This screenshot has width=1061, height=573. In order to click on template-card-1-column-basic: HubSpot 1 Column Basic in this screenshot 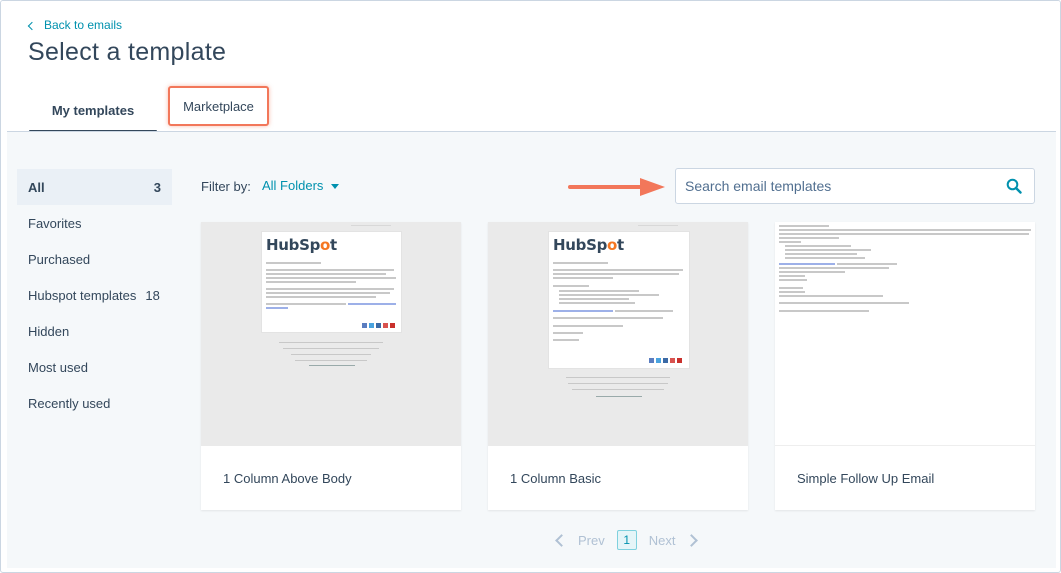, I will do `click(618, 366)`.